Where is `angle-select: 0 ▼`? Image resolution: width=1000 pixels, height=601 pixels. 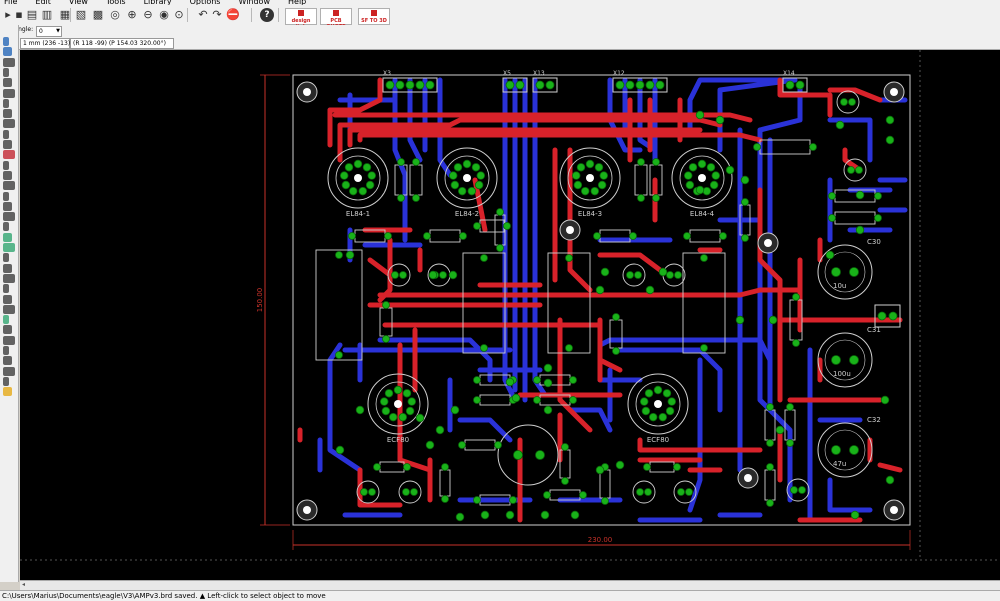
angle-select: 0 ▼ is located at coordinates (49, 31).